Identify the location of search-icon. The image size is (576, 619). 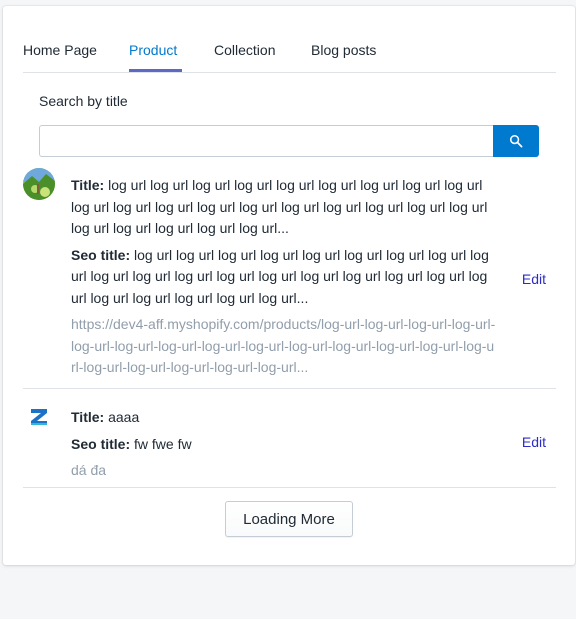
(516, 141).